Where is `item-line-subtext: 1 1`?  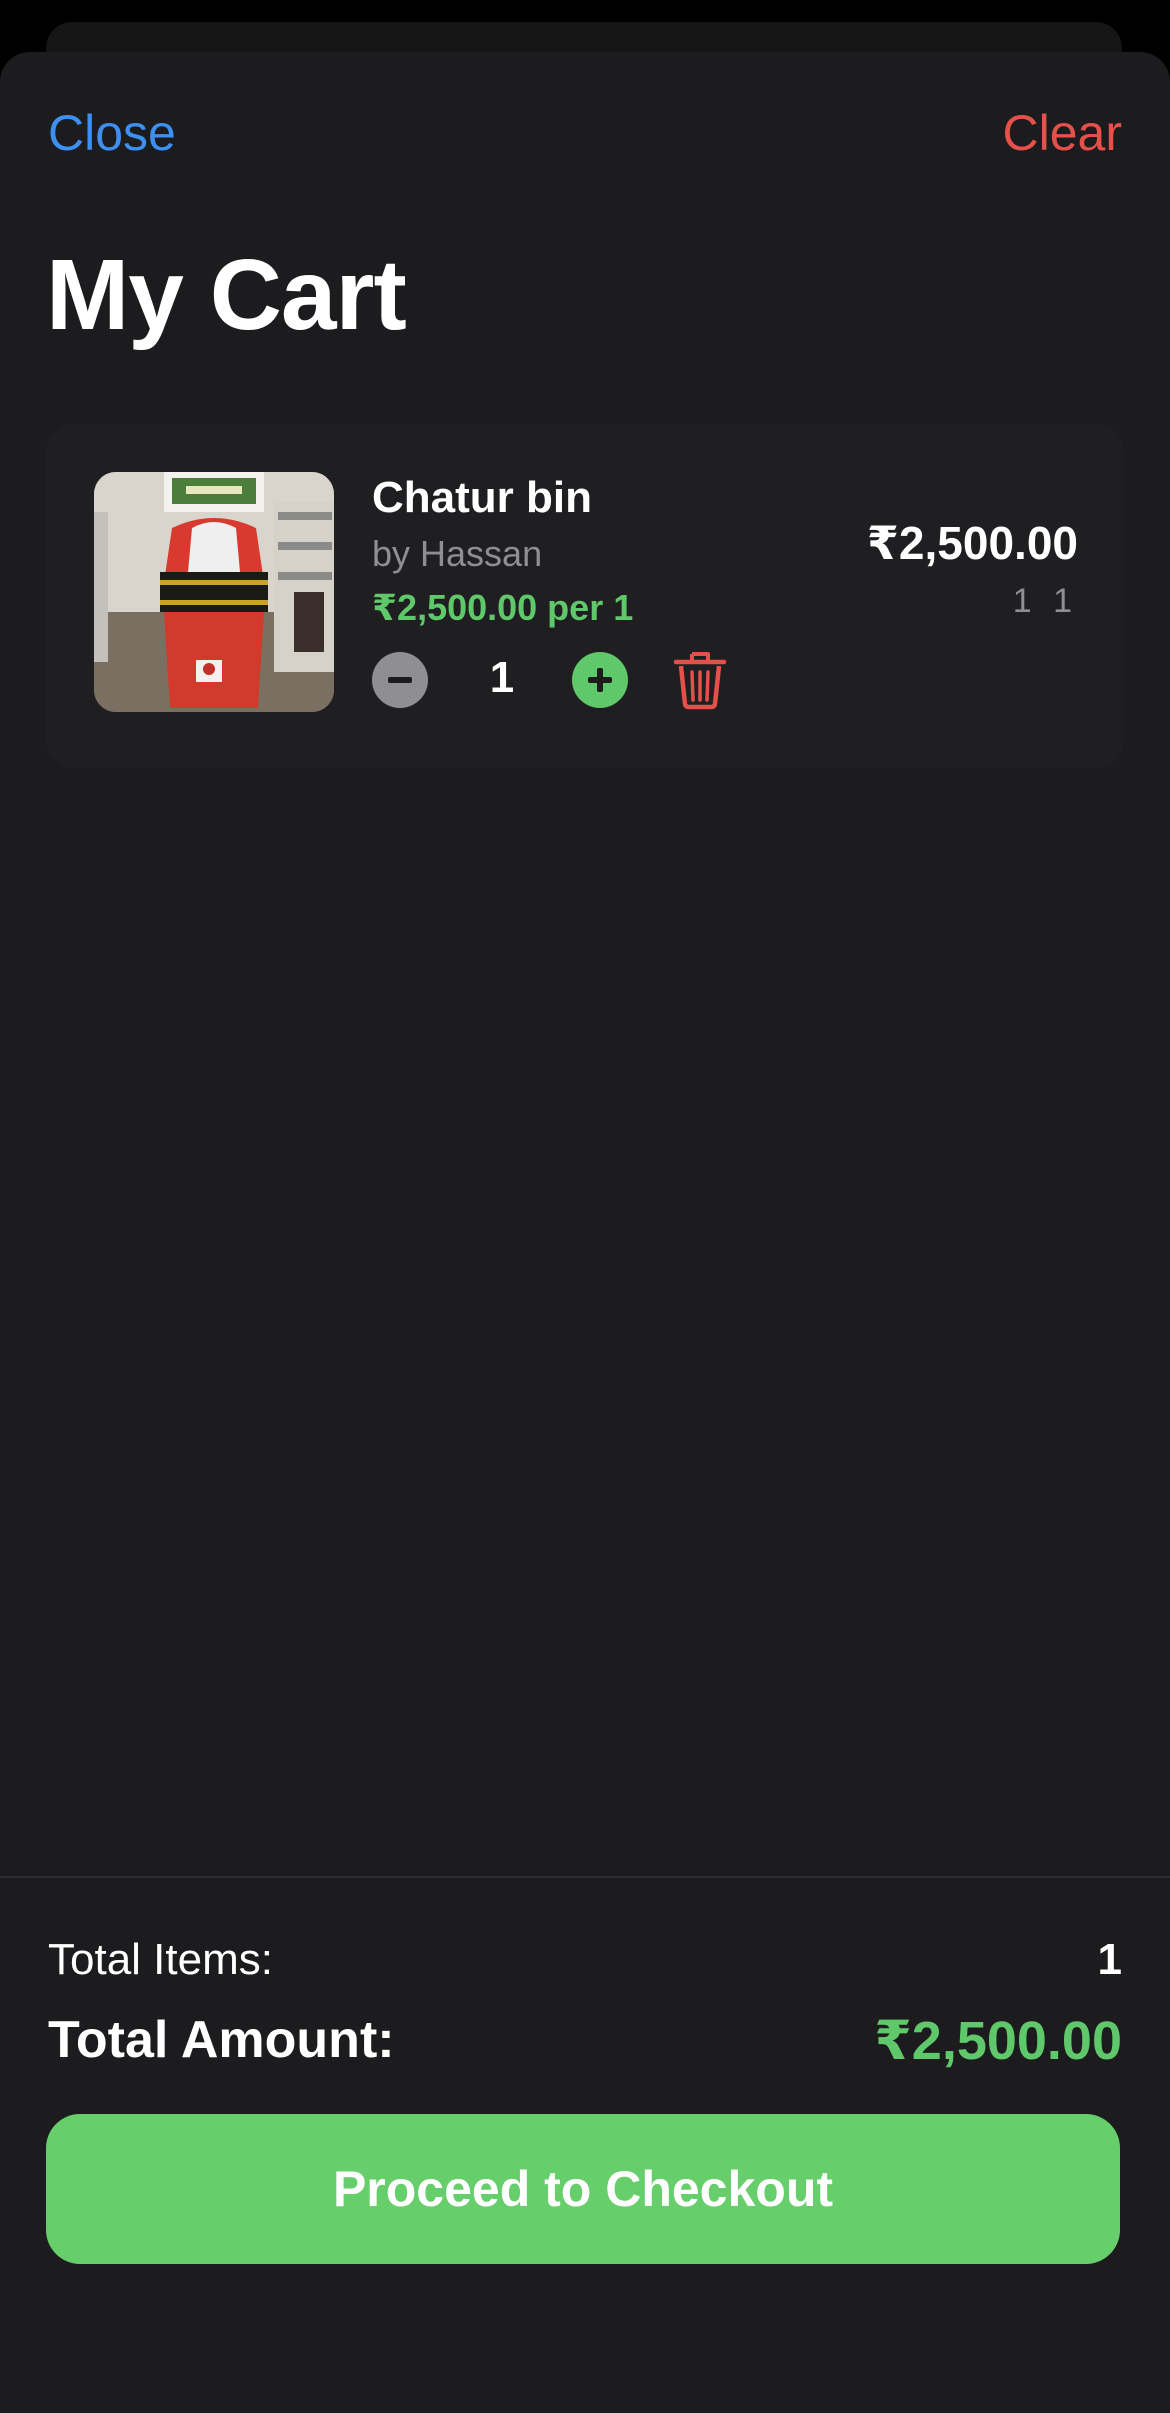
item-line-subtext: 1 1 is located at coordinates (1045, 601).